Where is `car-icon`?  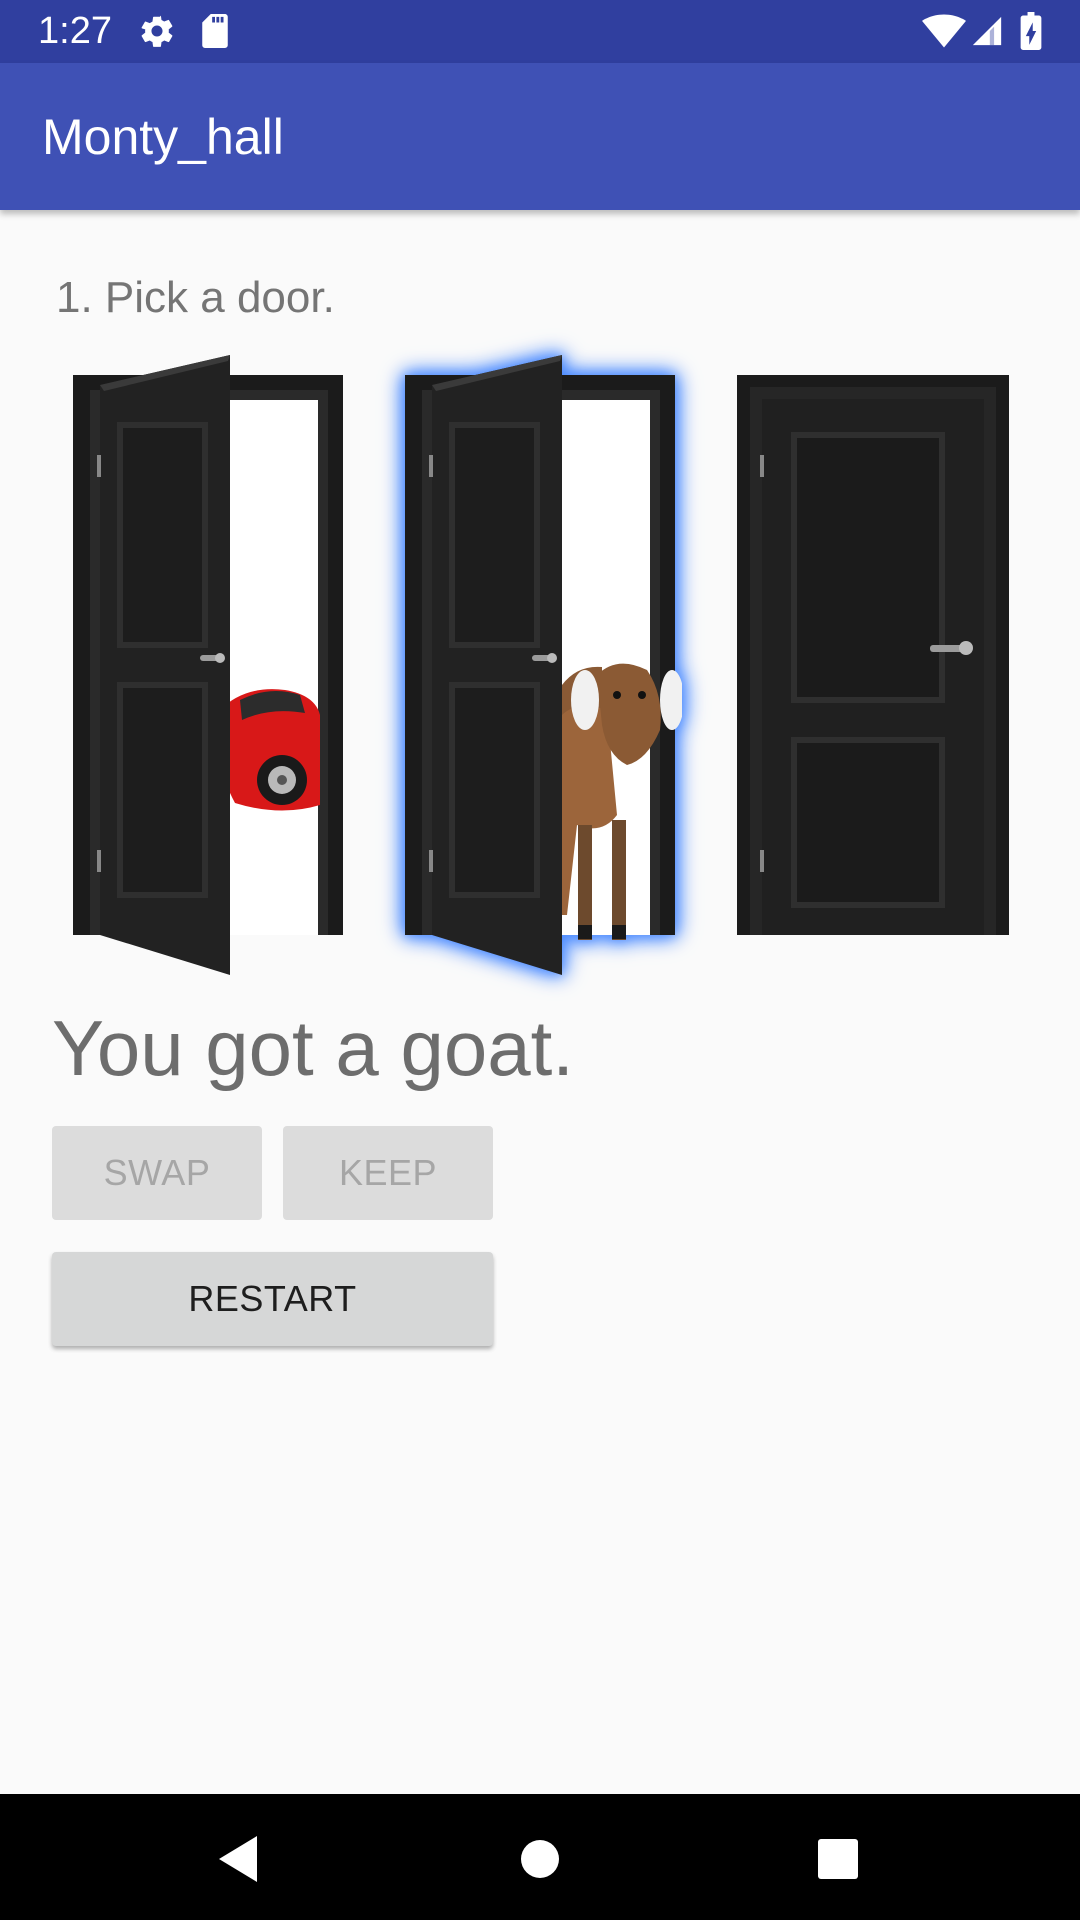 car-icon is located at coordinates (270, 750).